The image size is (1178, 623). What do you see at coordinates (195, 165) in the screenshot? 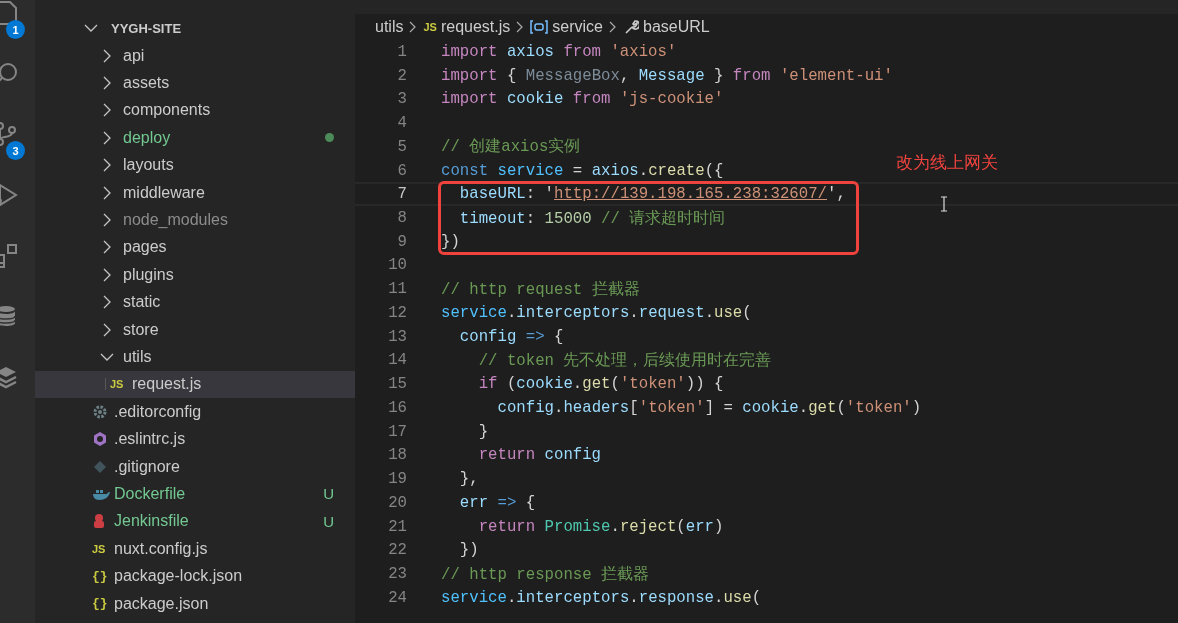
I see `folder-item: layouts` at bounding box center [195, 165].